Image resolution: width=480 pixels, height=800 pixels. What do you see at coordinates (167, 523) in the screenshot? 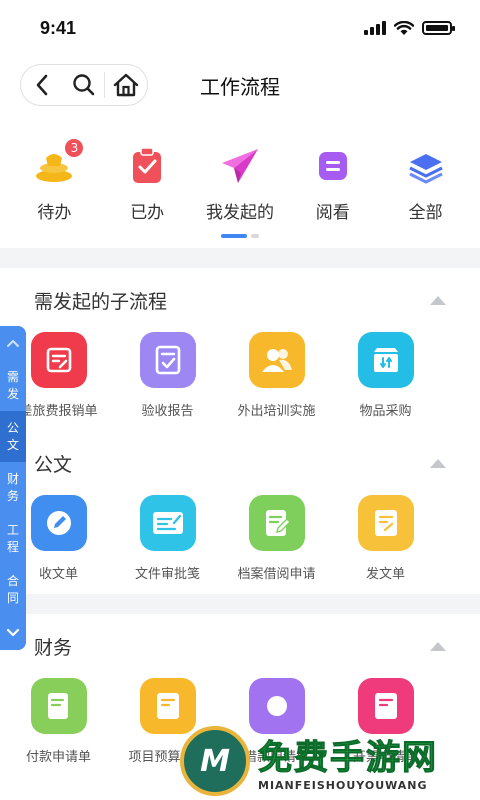
I see `approval-card-icon` at bounding box center [167, 523].